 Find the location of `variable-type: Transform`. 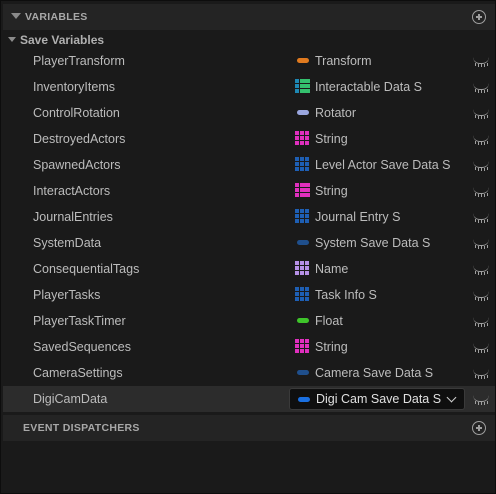

variable-type: Transform is located at coordinates (379, 61).